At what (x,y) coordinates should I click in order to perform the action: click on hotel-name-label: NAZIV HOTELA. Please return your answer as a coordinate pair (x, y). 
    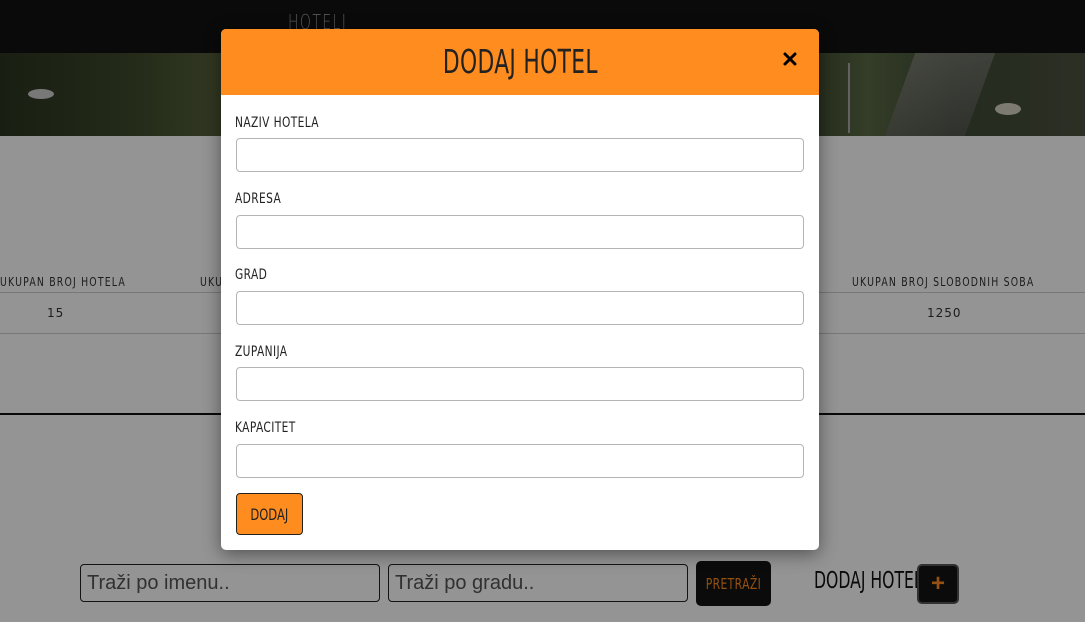
    Looking at the image, I should click on (277, 123).